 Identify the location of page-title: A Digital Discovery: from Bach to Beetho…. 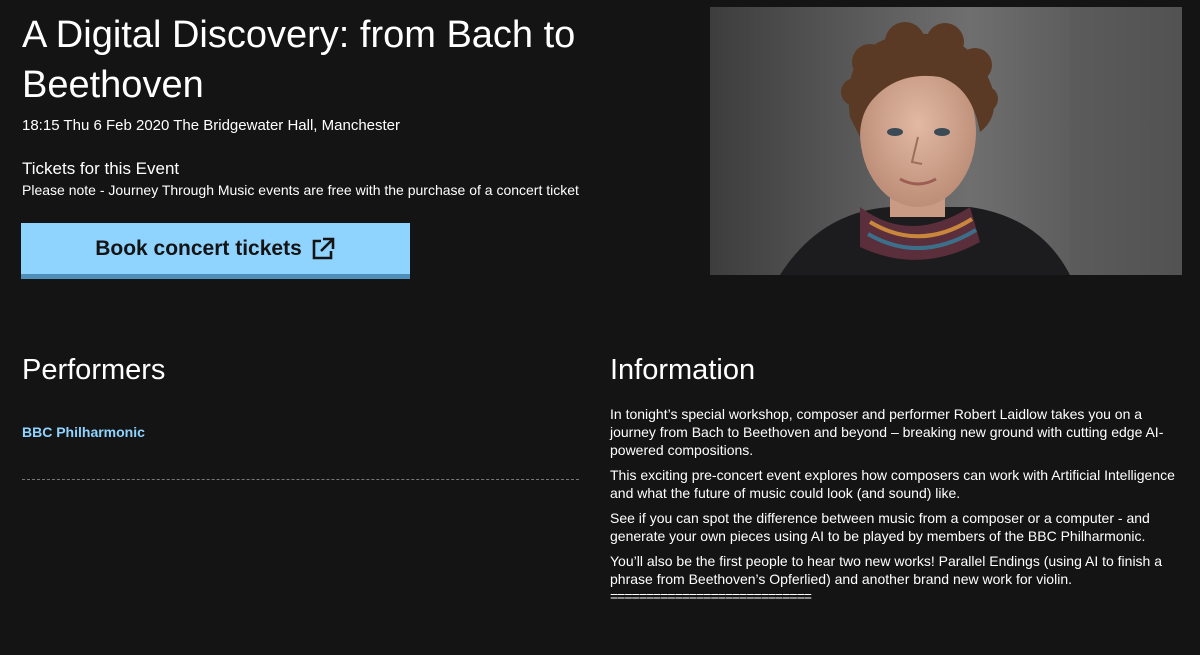
(299, 60).